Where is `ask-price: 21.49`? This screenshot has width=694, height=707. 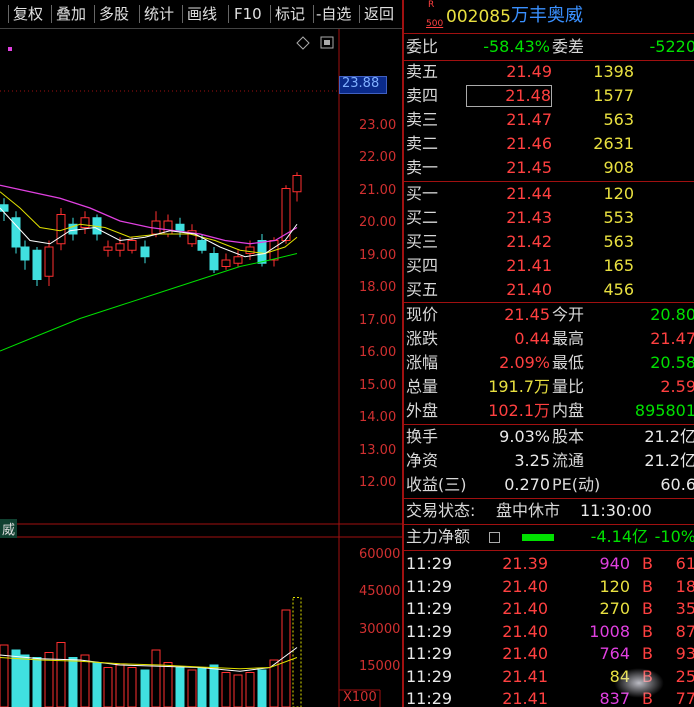
ask-price: 21.49 is located at coordinates (509, 72).